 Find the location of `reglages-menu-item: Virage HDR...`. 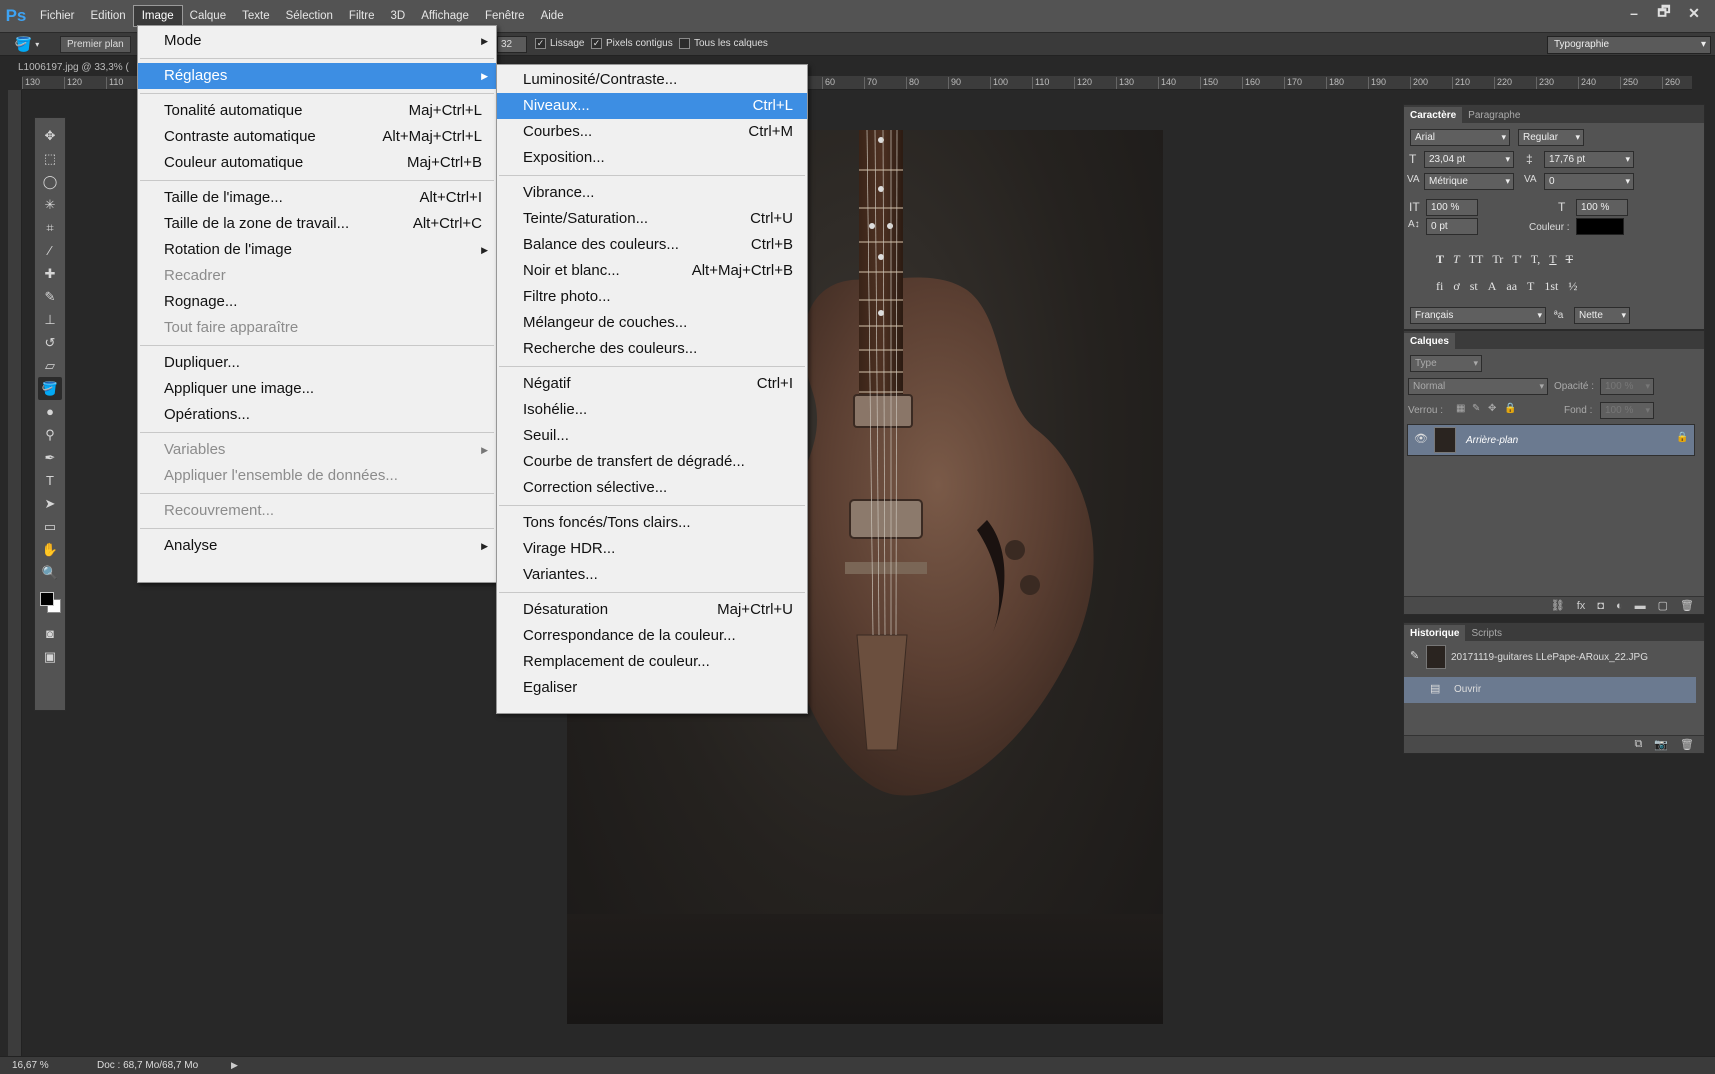

reglages-menu-item: Virage HDR... is located at coordinates (652, 549).